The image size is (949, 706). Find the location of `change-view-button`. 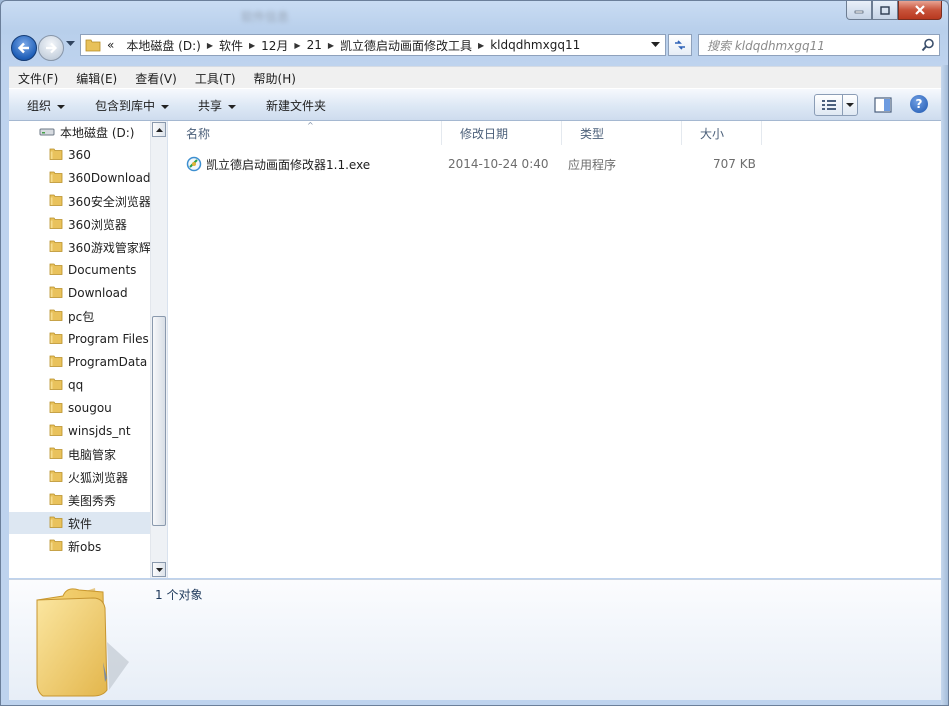

change-view-button is located at coordinates (836, 105).